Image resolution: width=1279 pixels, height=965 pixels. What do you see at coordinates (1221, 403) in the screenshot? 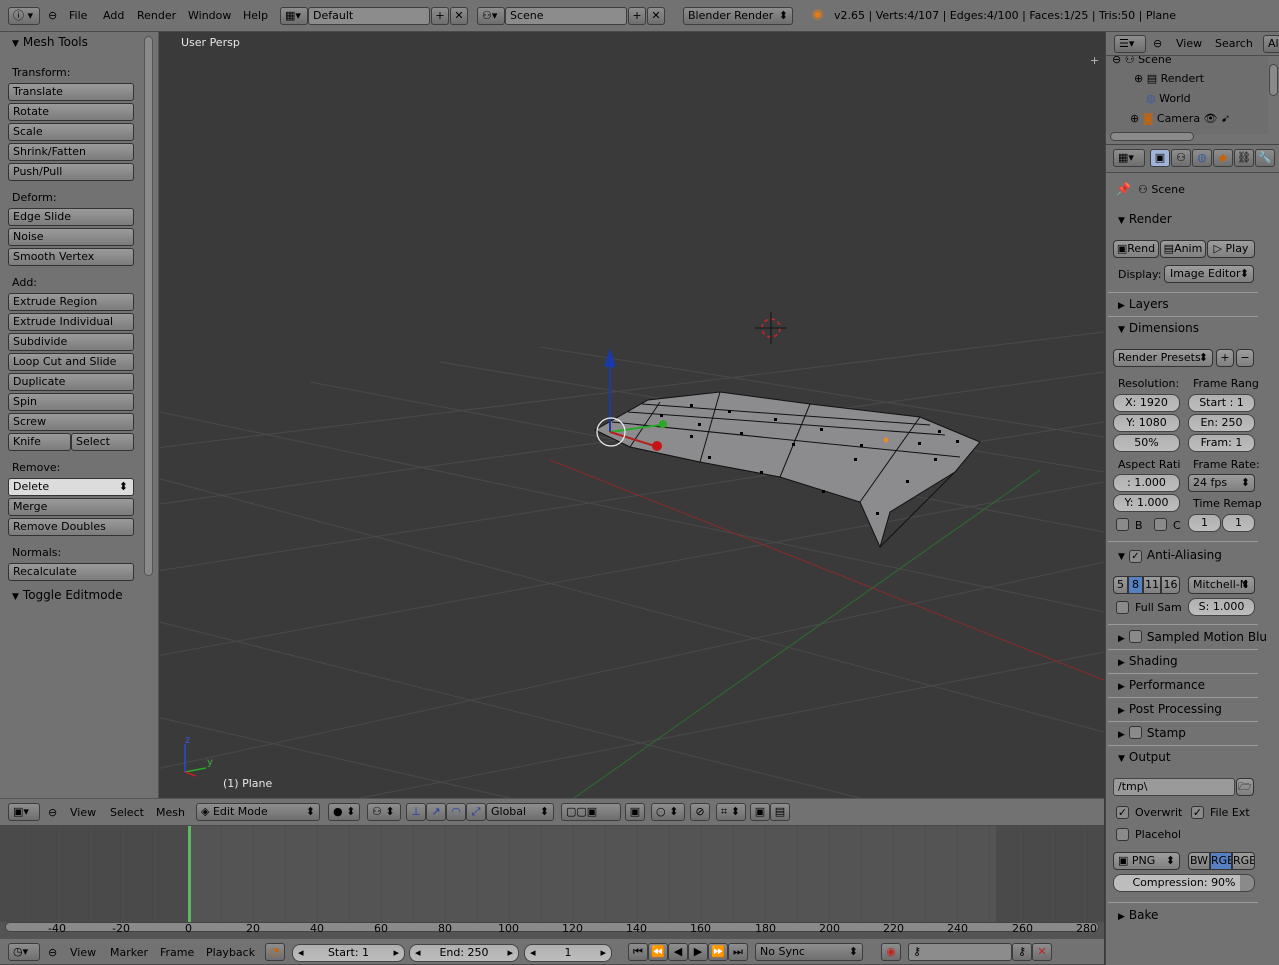
I see `frame-start-field: Start : 1` at bounding box center [1221, 403].